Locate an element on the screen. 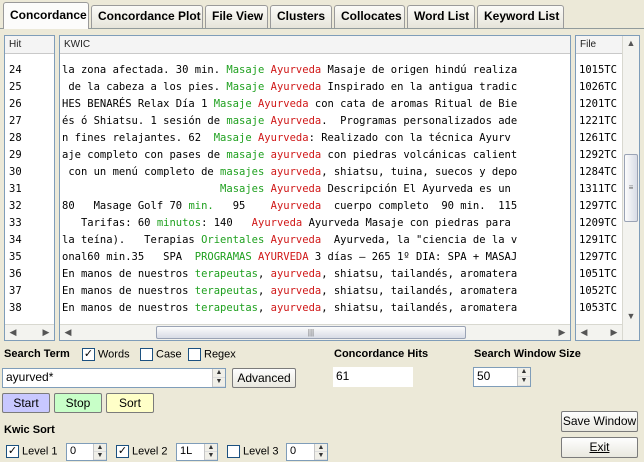 This screenshot has width=644, height=462. hit-number: 34 is located at coordinates (29, 240).